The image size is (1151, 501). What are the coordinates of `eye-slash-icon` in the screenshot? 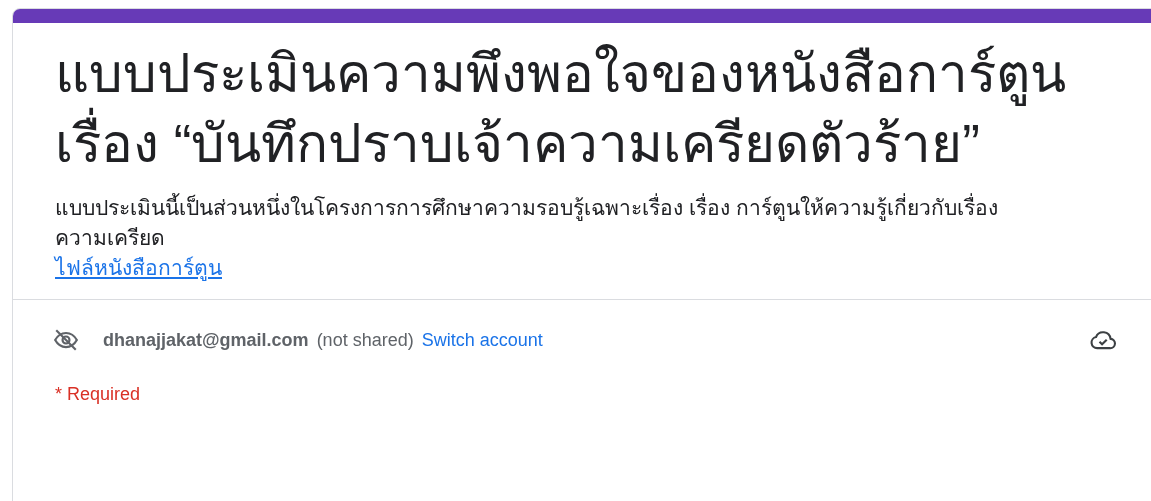 It's located at (66, 340).